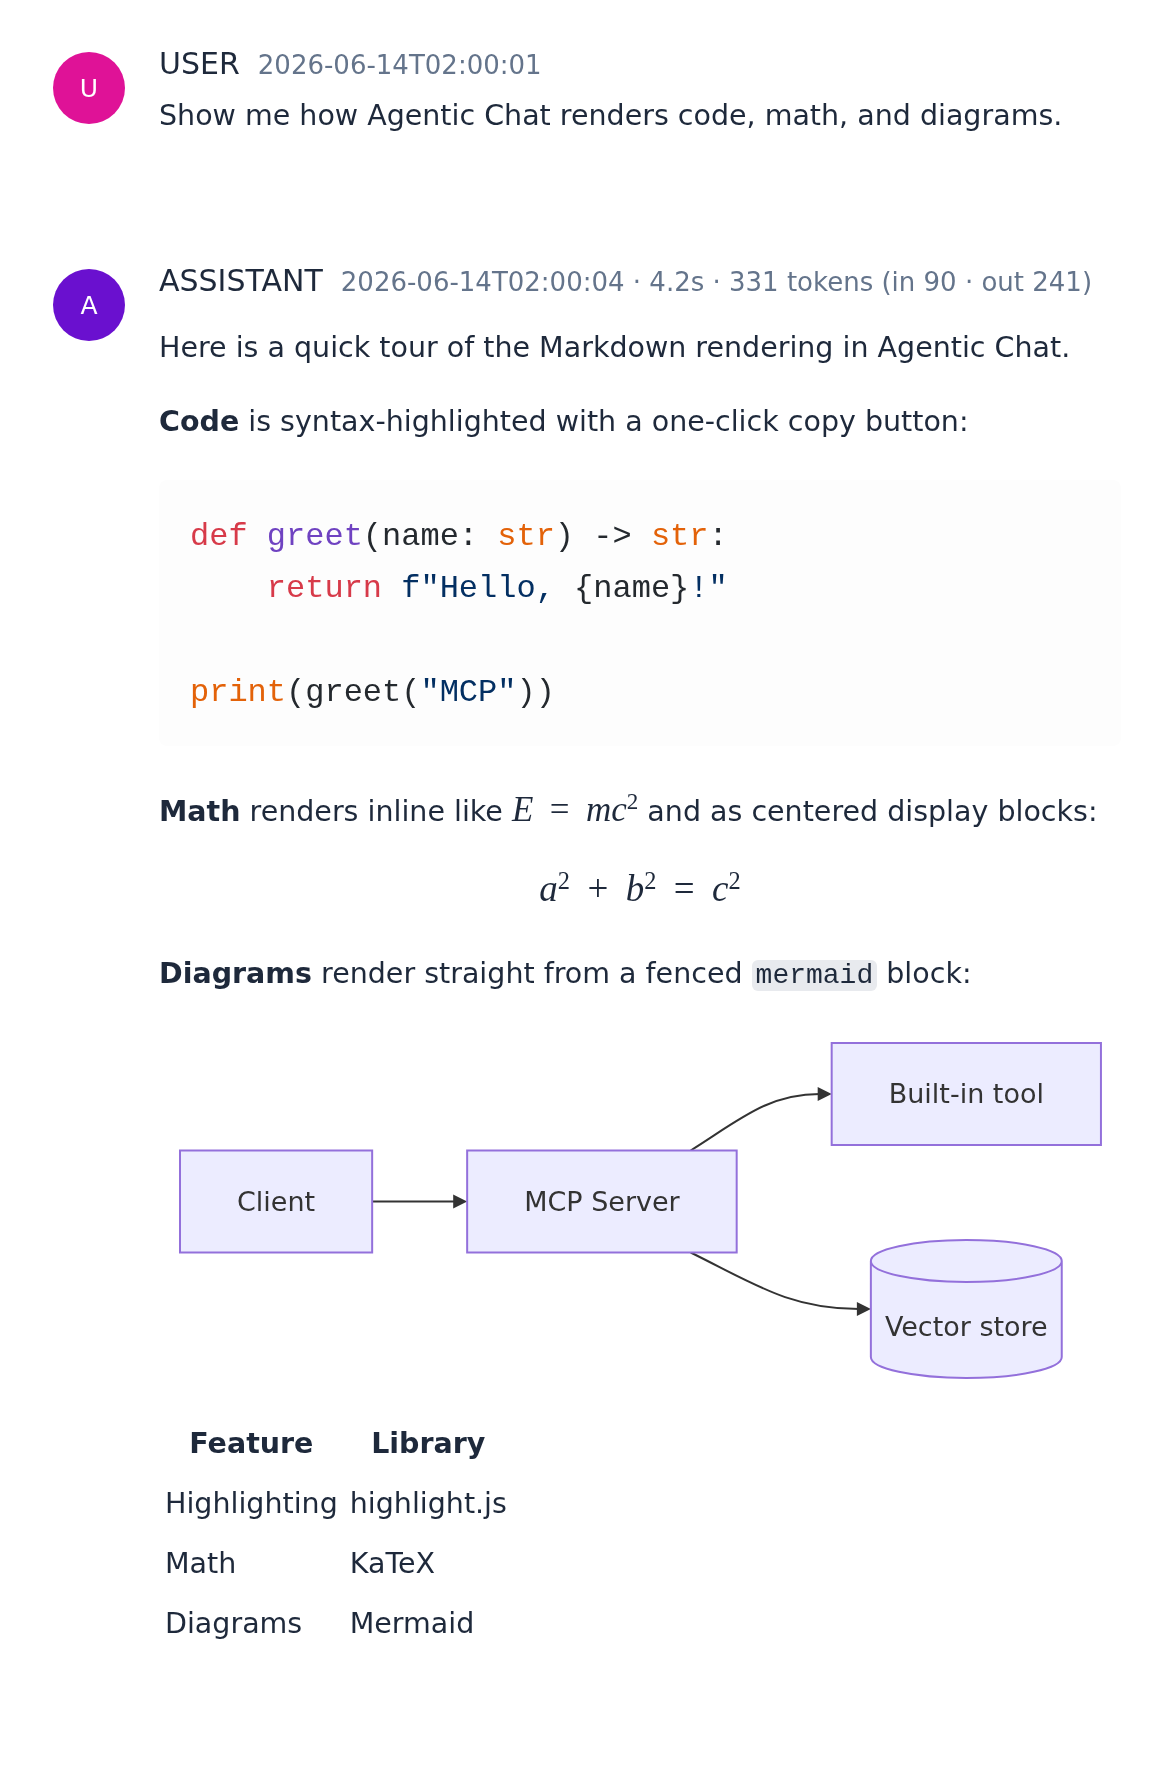 The height and width of the screenshot is (1770, 1166). Describe the element at coordinates (275, 1201) in the screenshot. I see `flowchart-node: Client` at that location.